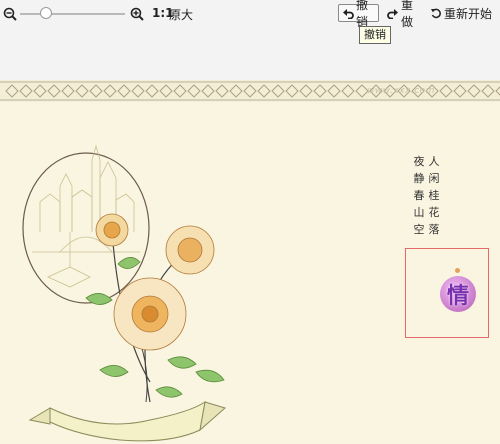 The image size is (500, 444). I want to click on actual-size-label: 原大, so click(181, 14).